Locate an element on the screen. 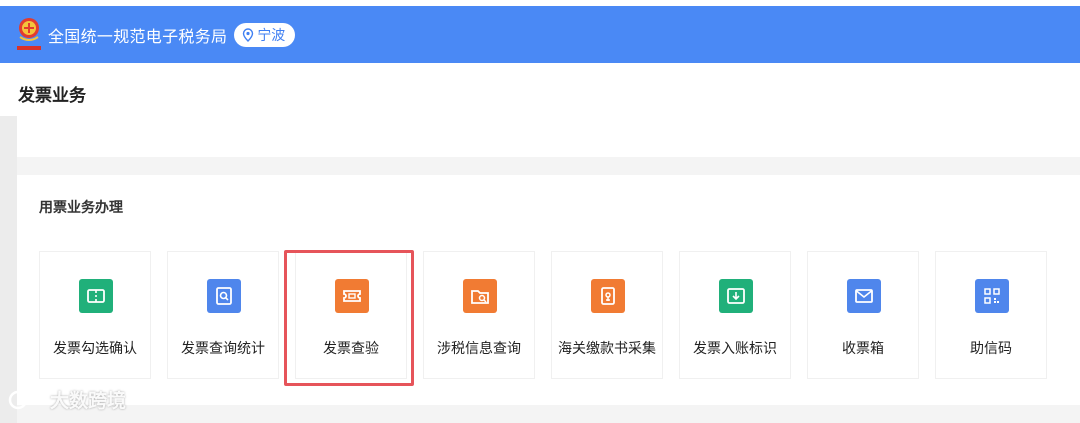  watermark-logo-icon is located at coordinates (26, 399).